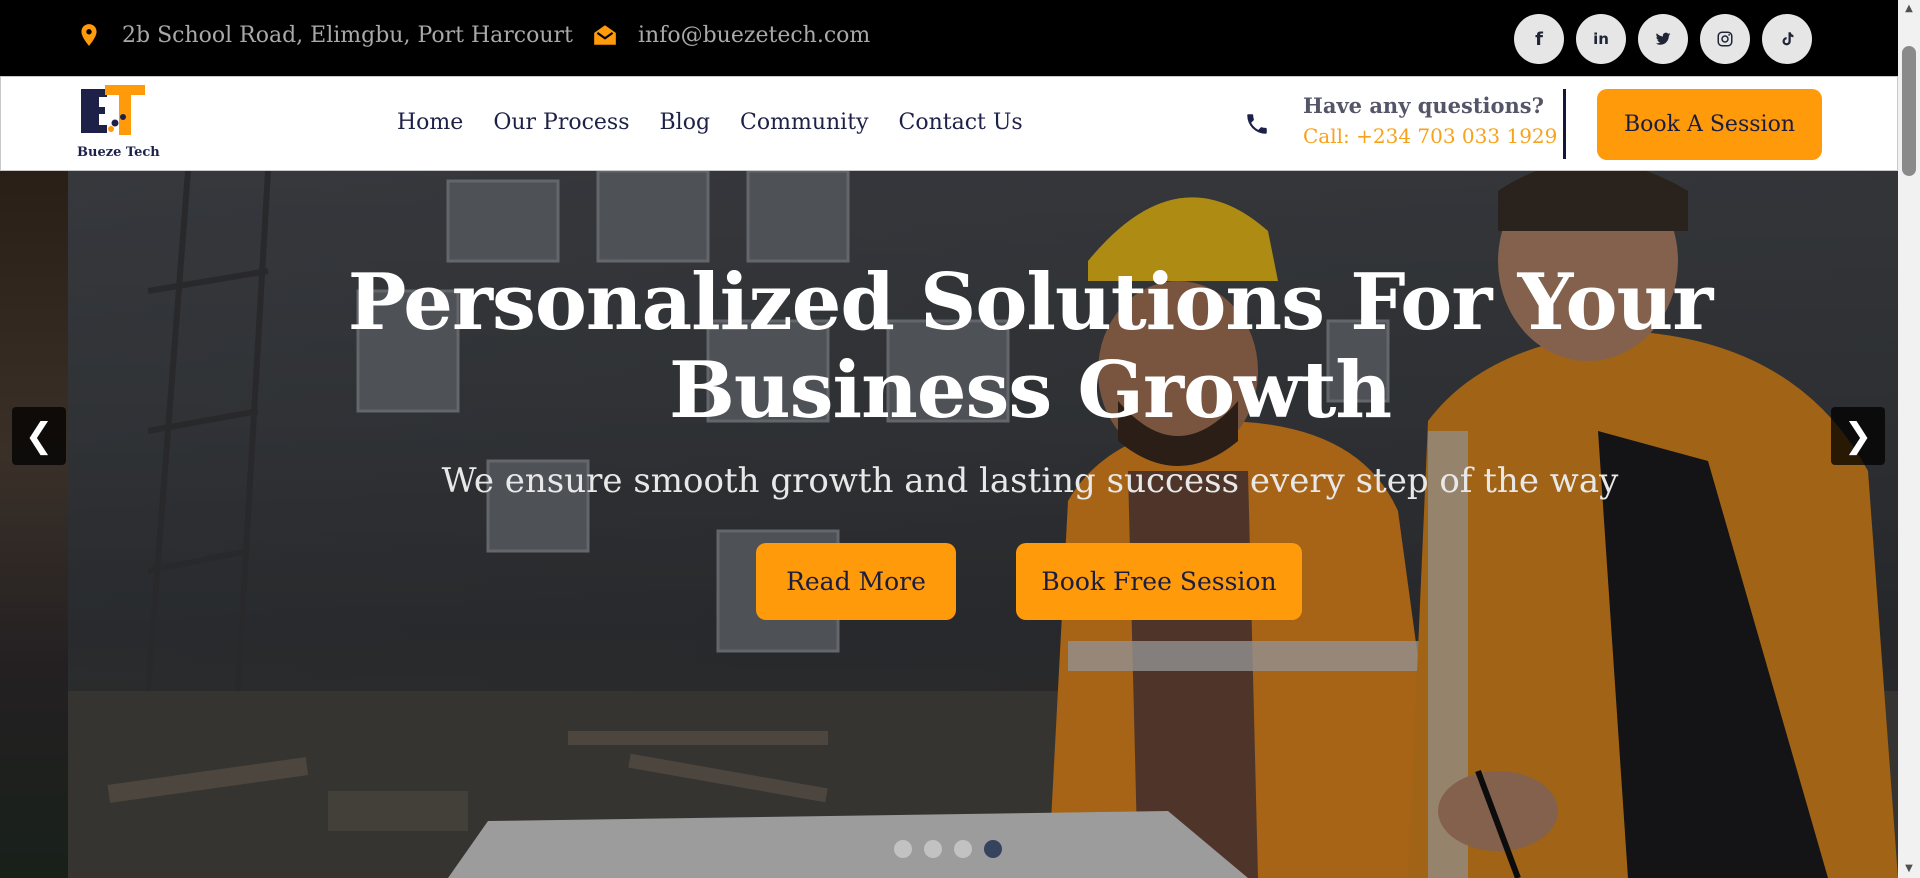 The image size is (1920, 878). Describe the element at coordinates (1601, 39) in the screenshot. I see `linkedin-icon: in` at that location.